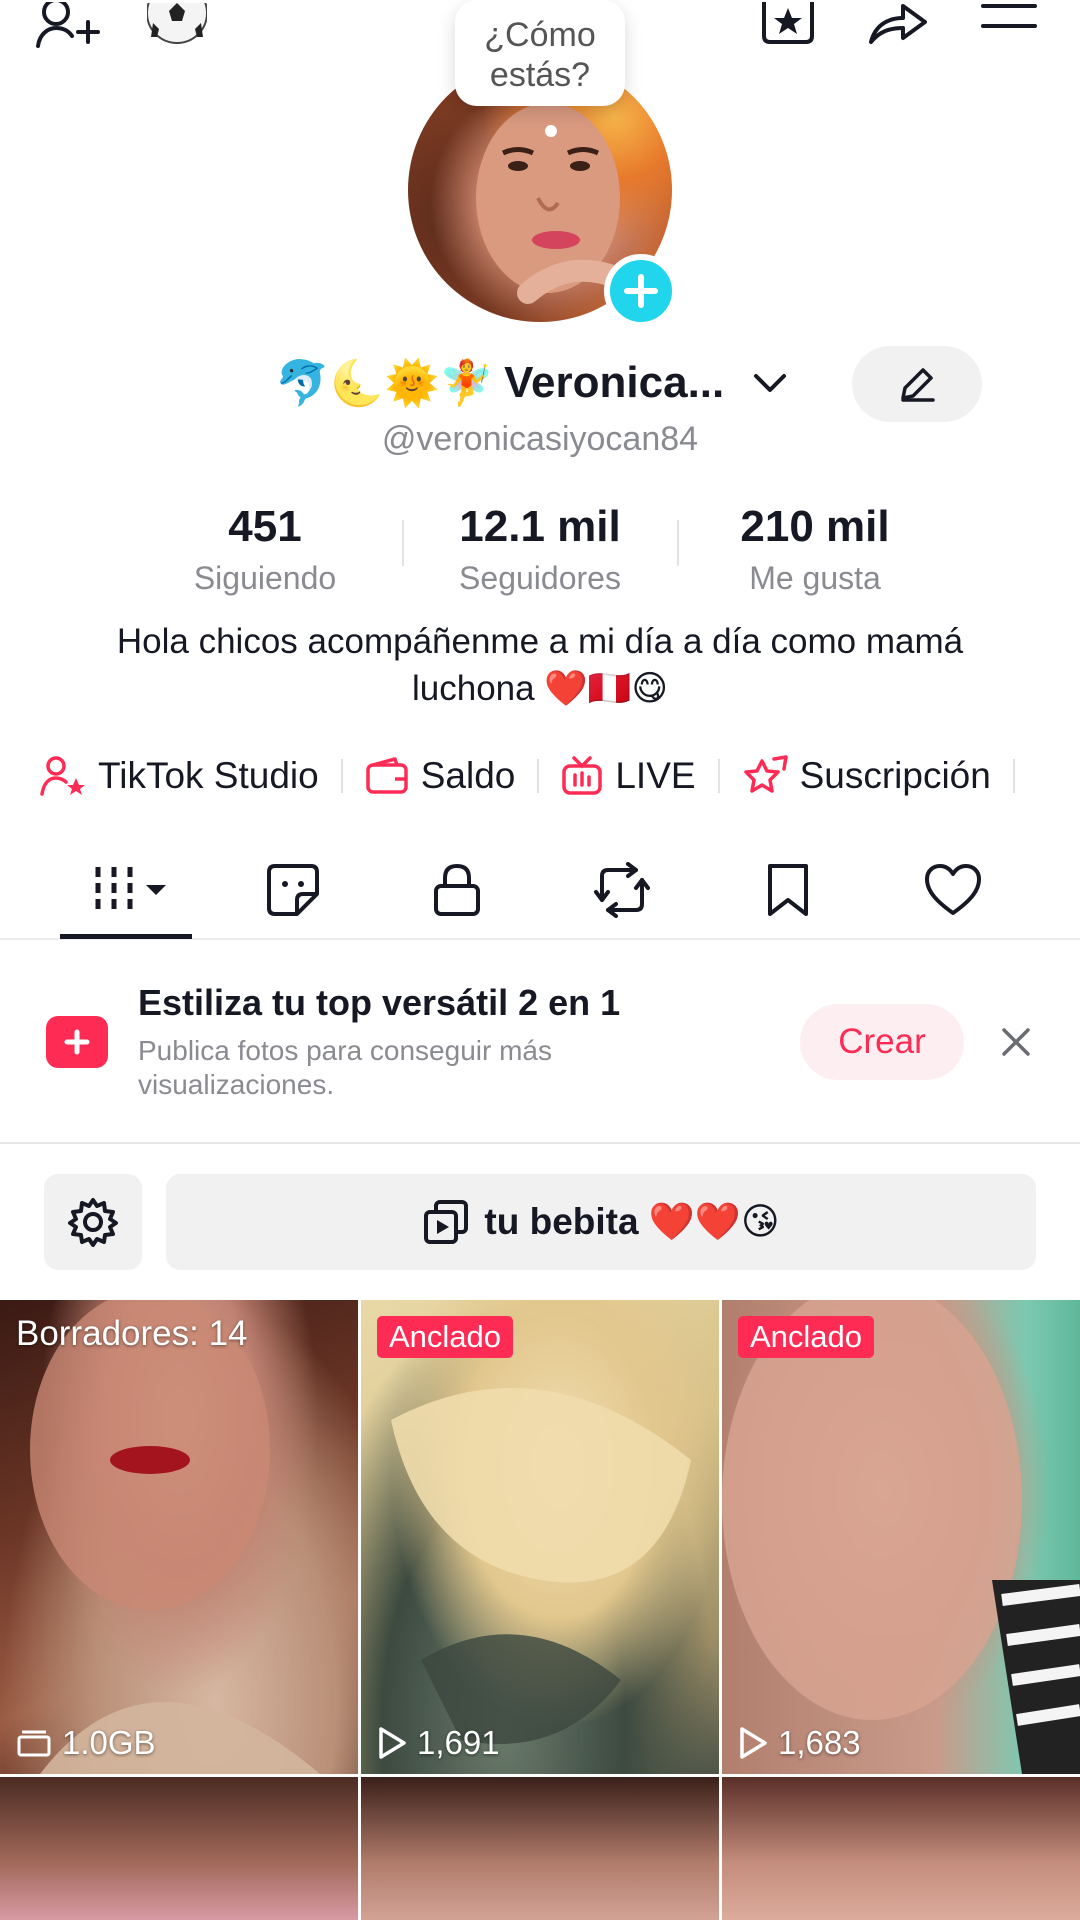 The height and width of the screenshot is (1920, 1080). I want to click on stat-following: 451 Siguiendo, so click(265, 549).